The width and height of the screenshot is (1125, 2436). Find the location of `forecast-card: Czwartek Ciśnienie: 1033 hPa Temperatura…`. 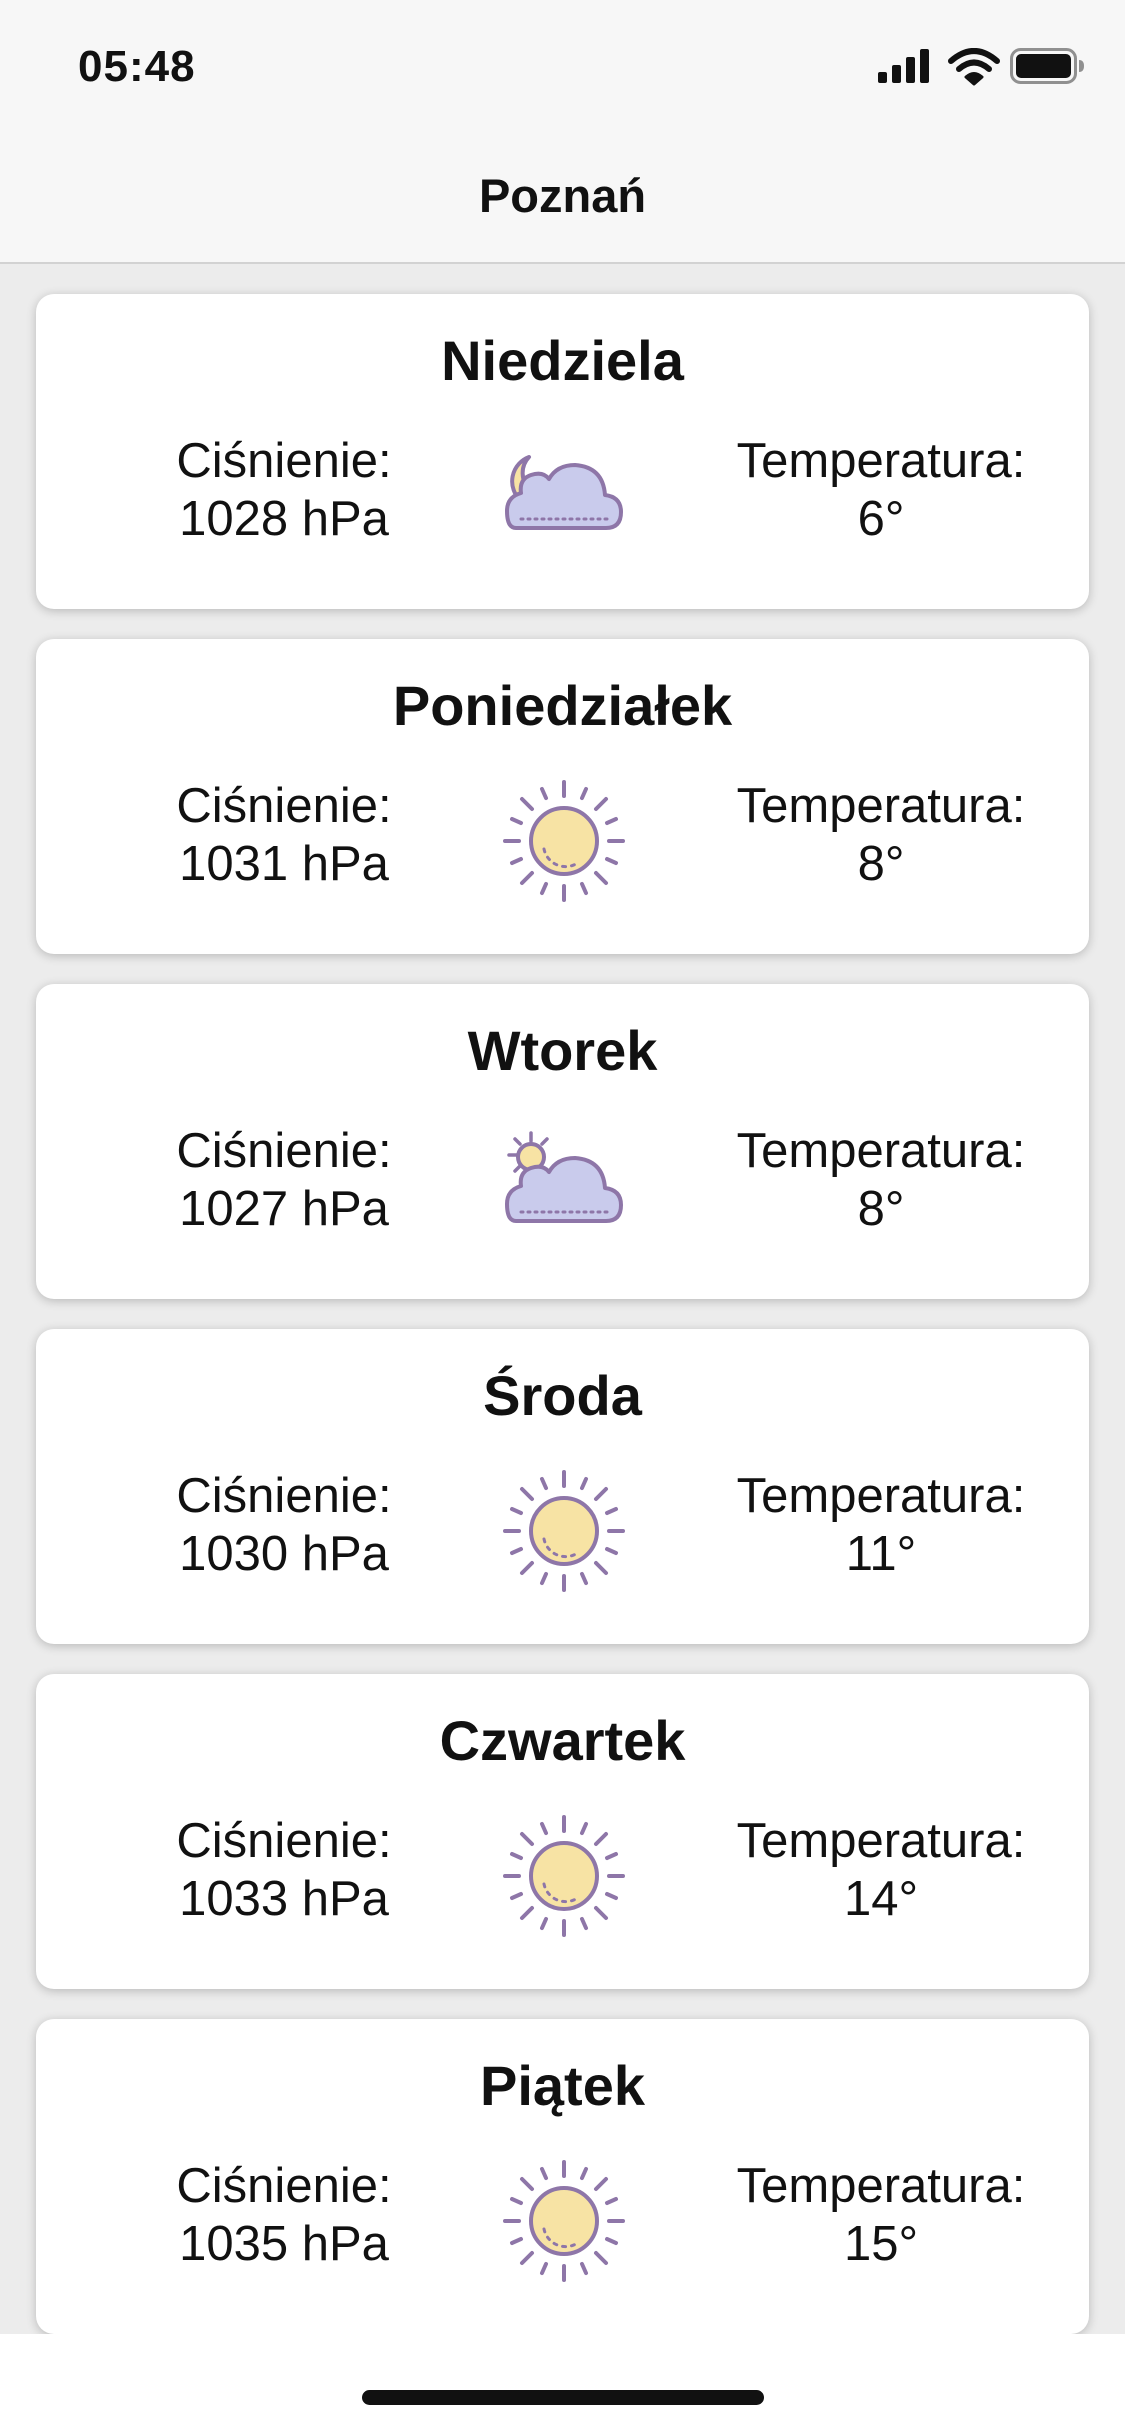

forecast-card: Czwartek Ciśnienie: 1033 hPa Temperatura… is located at coordinates (562, 1831).